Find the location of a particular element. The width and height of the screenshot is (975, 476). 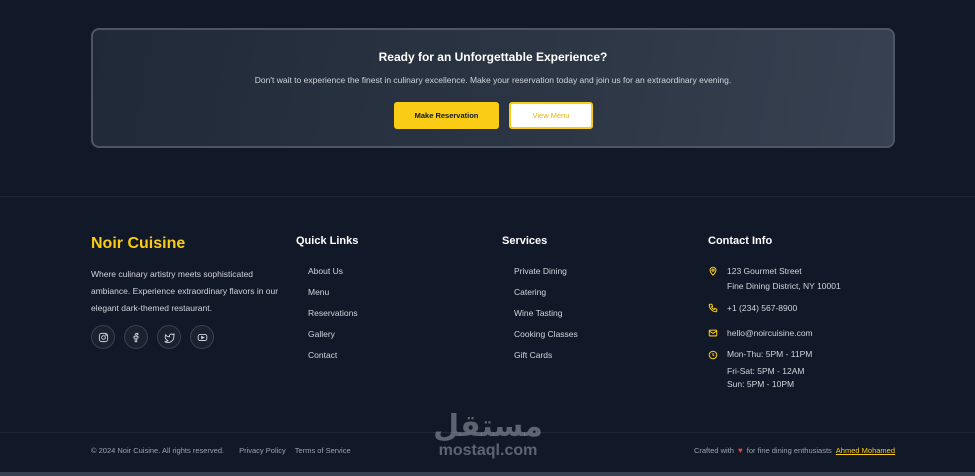

email-address: hello@noircuisine.com is located at coordinates (770, 333).